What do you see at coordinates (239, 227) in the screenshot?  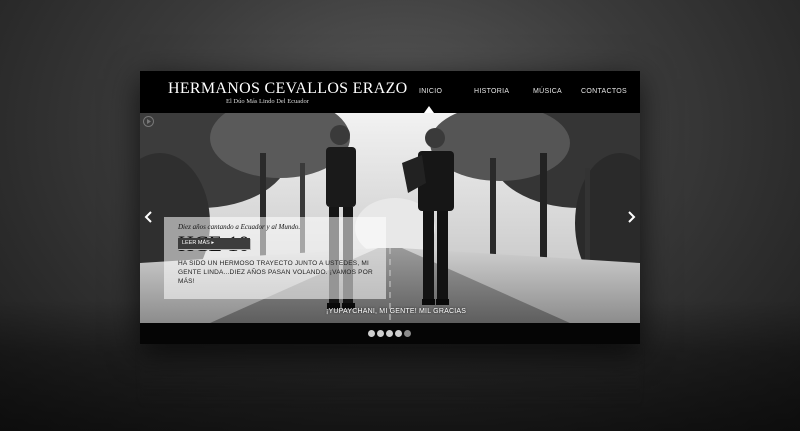 I see `slide-kicker: Diez años cantando a Ecuador y al Mundo.` at bounding box center [239, 227].